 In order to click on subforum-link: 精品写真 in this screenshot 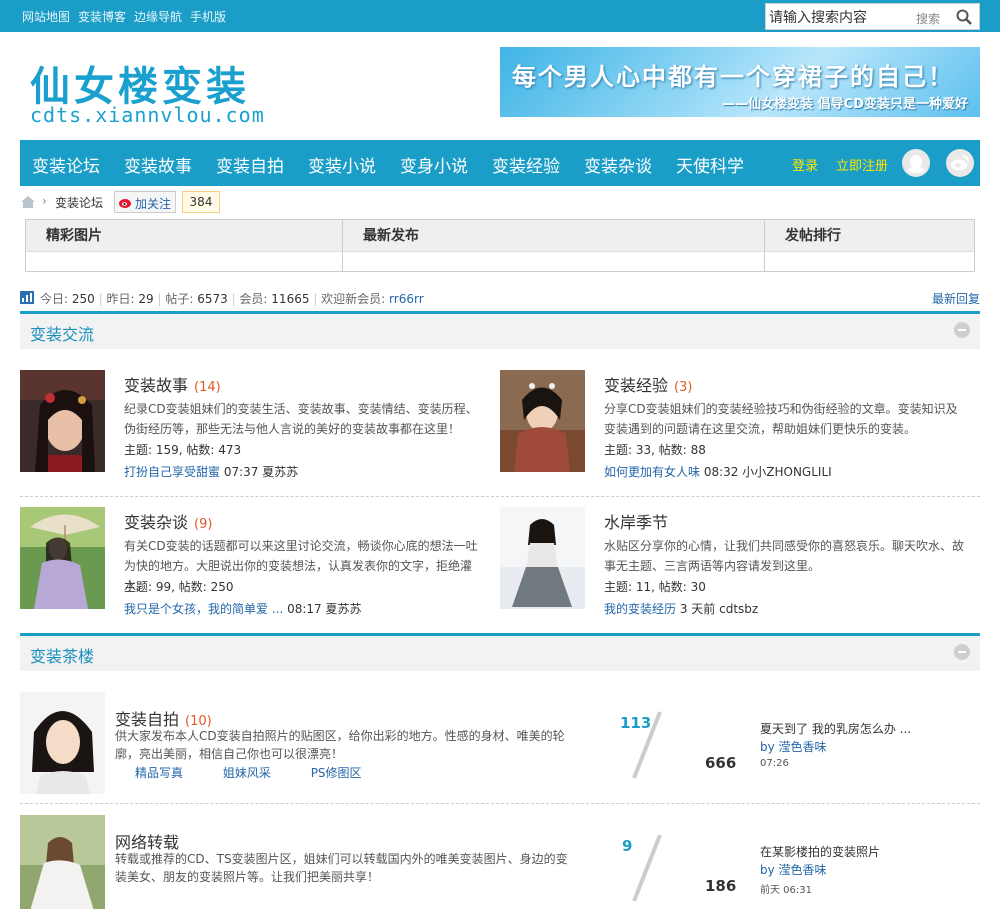, I will do `click(159, 773)`.